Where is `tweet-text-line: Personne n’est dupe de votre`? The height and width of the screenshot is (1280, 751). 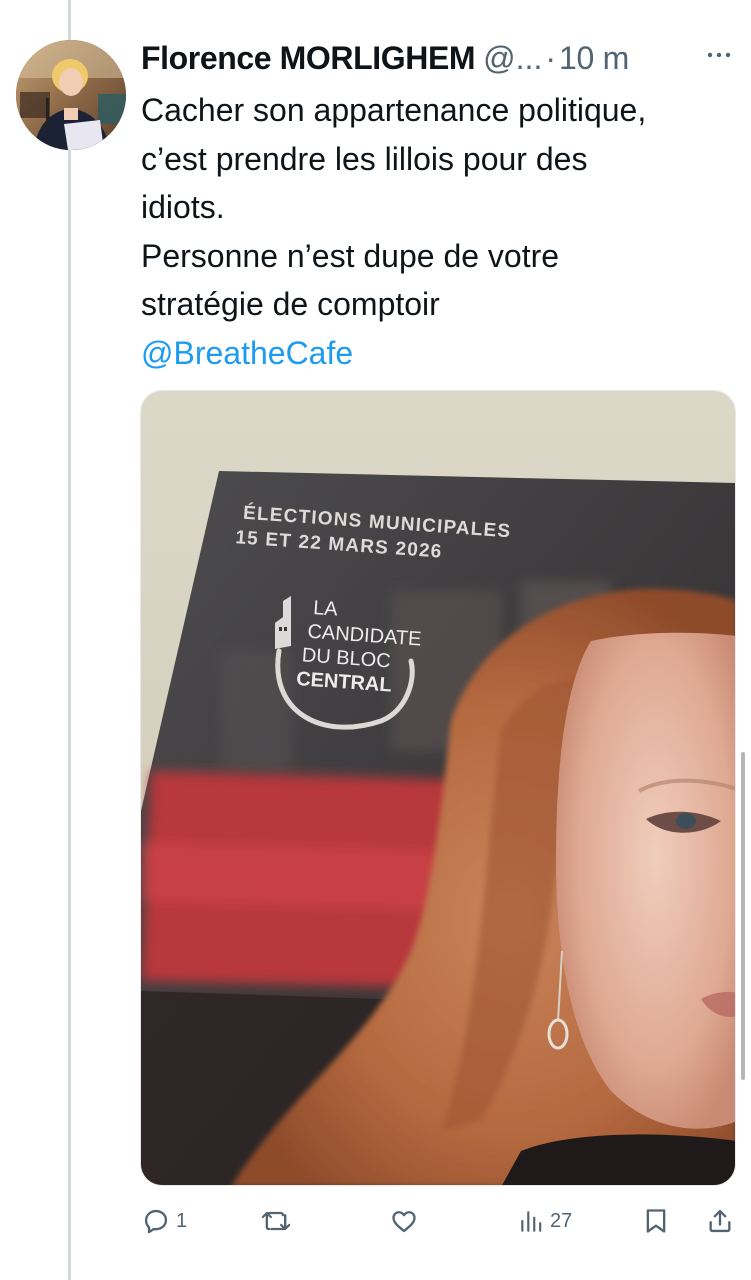 tweet-text-line: Personne n’est dupe de votre is located at coordinates (350, 255).